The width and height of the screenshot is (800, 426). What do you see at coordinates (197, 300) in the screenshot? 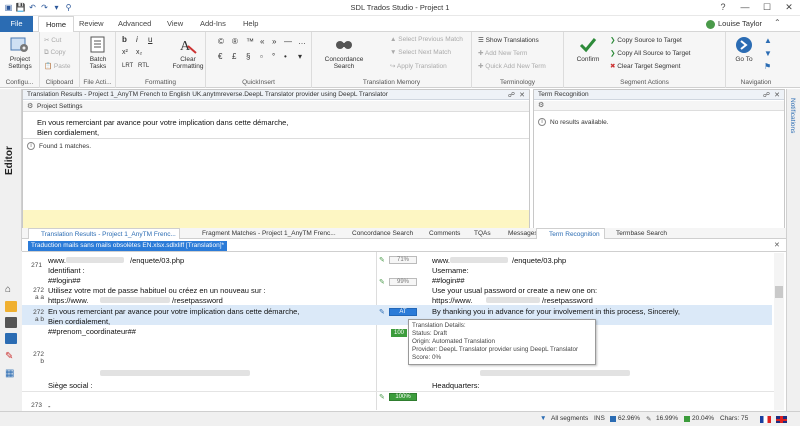
I see `source-text: /resetpassword` at bounding box center [197, 300].